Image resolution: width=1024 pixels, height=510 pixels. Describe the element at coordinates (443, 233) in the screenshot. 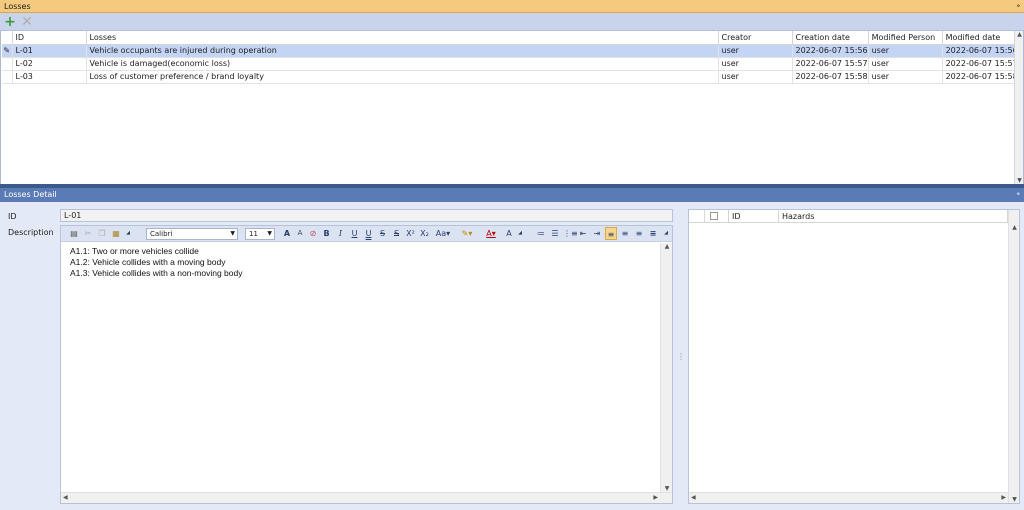

I see `change-case-icon: Aa▾` at that location.